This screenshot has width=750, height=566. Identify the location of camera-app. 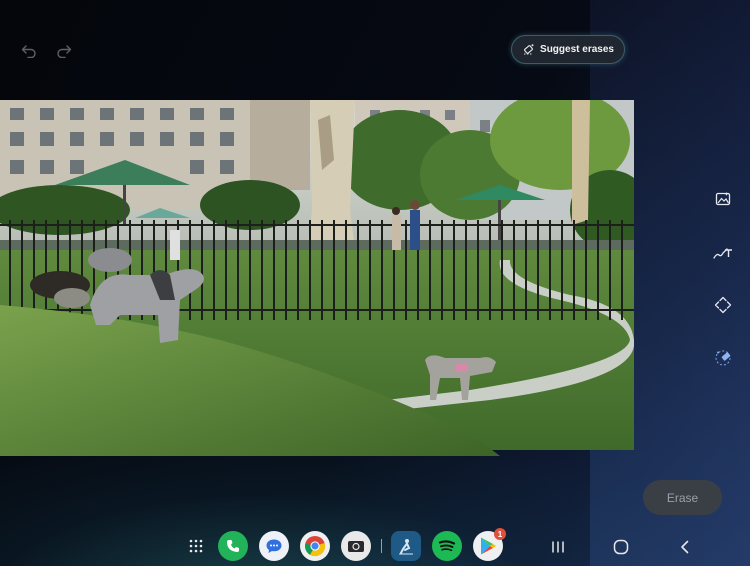
(356, 546).